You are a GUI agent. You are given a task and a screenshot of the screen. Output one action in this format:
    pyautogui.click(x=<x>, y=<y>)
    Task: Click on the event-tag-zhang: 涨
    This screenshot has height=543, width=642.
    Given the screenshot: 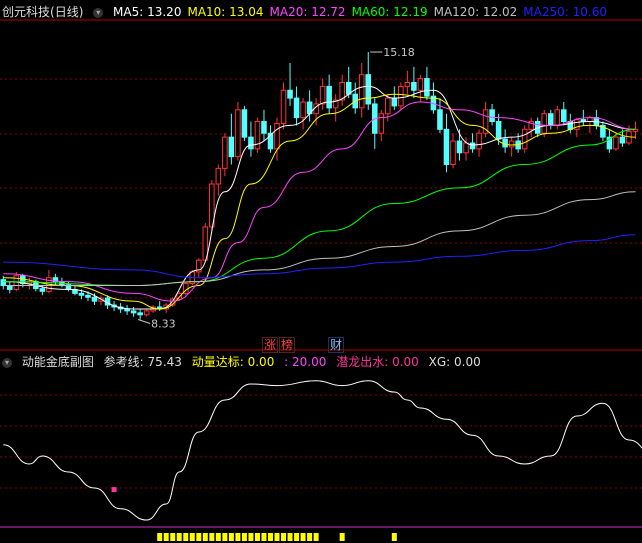 What is the action you would take?
    pyautogui.click(x=270, y=345)
    